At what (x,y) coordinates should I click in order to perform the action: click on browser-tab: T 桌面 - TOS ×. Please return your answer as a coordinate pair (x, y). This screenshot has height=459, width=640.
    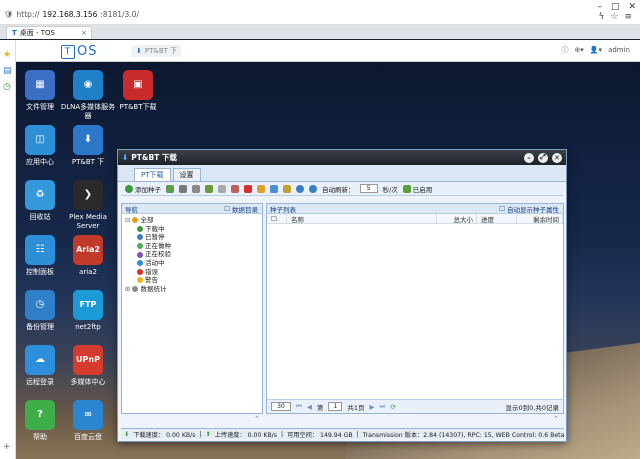
    Looking at the image, I should click on (49, 32).